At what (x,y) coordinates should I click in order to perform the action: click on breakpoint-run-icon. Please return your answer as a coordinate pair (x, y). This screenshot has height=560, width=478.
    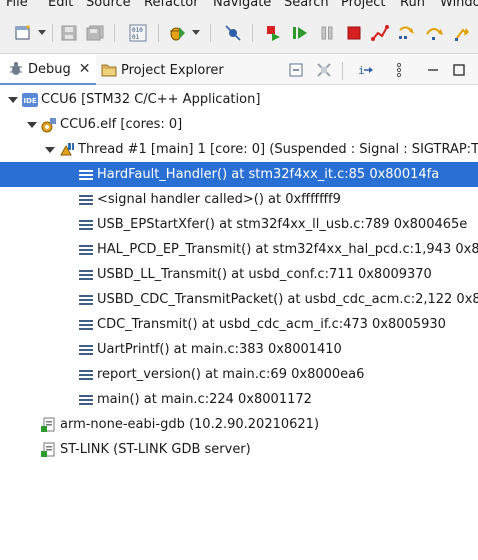
    Looking at the image, I should click on (273, 33).